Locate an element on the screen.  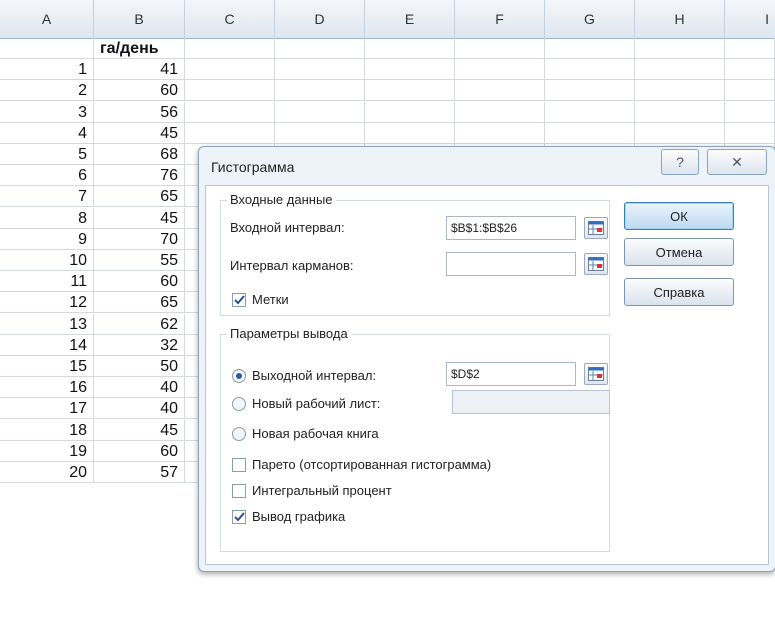
cell-b: 50 is located at coordinates (139, 366).